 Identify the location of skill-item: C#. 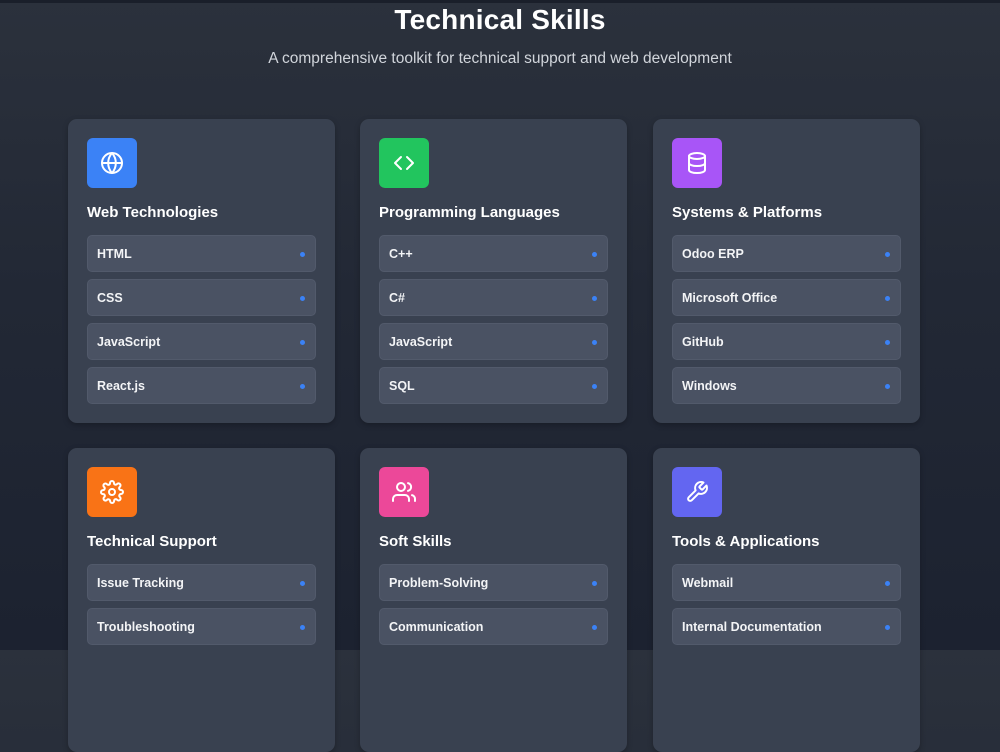
(493, 297).